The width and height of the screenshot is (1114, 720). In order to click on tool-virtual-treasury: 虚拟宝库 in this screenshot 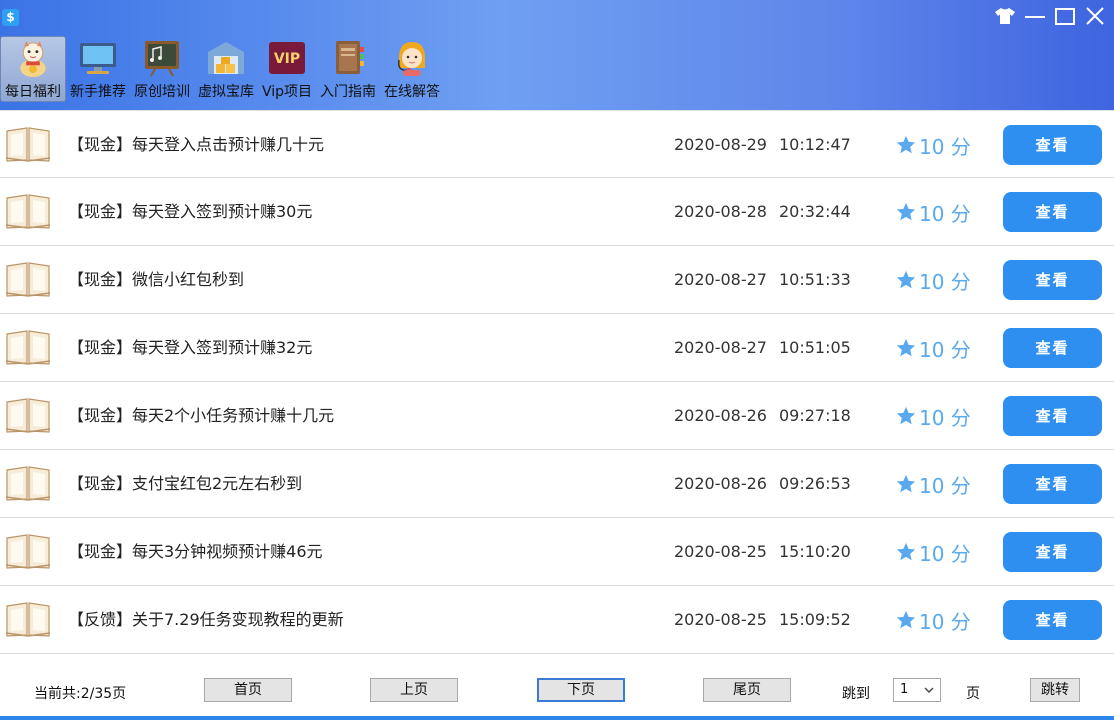, I will do `click(226, 69)`.